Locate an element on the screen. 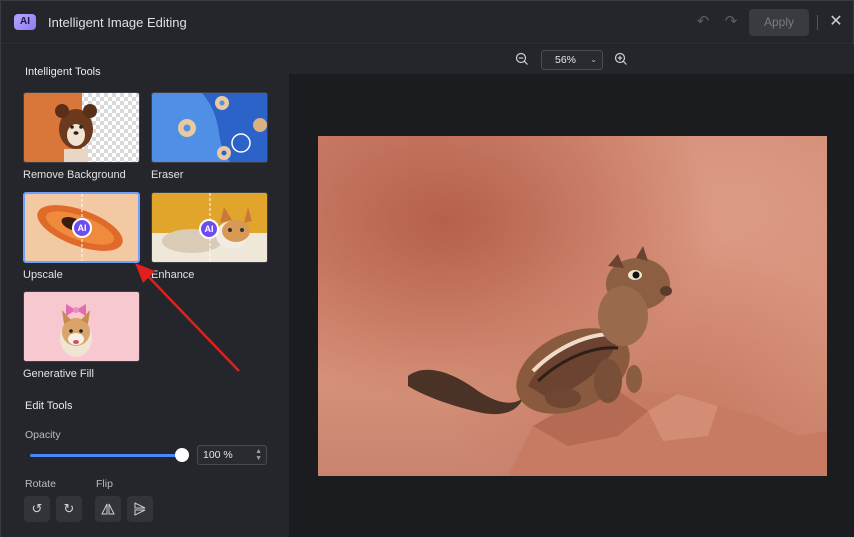 The width and height of the screenshot is (854, 537). opacity-label: Opacity is located at coordinates (43, 435).